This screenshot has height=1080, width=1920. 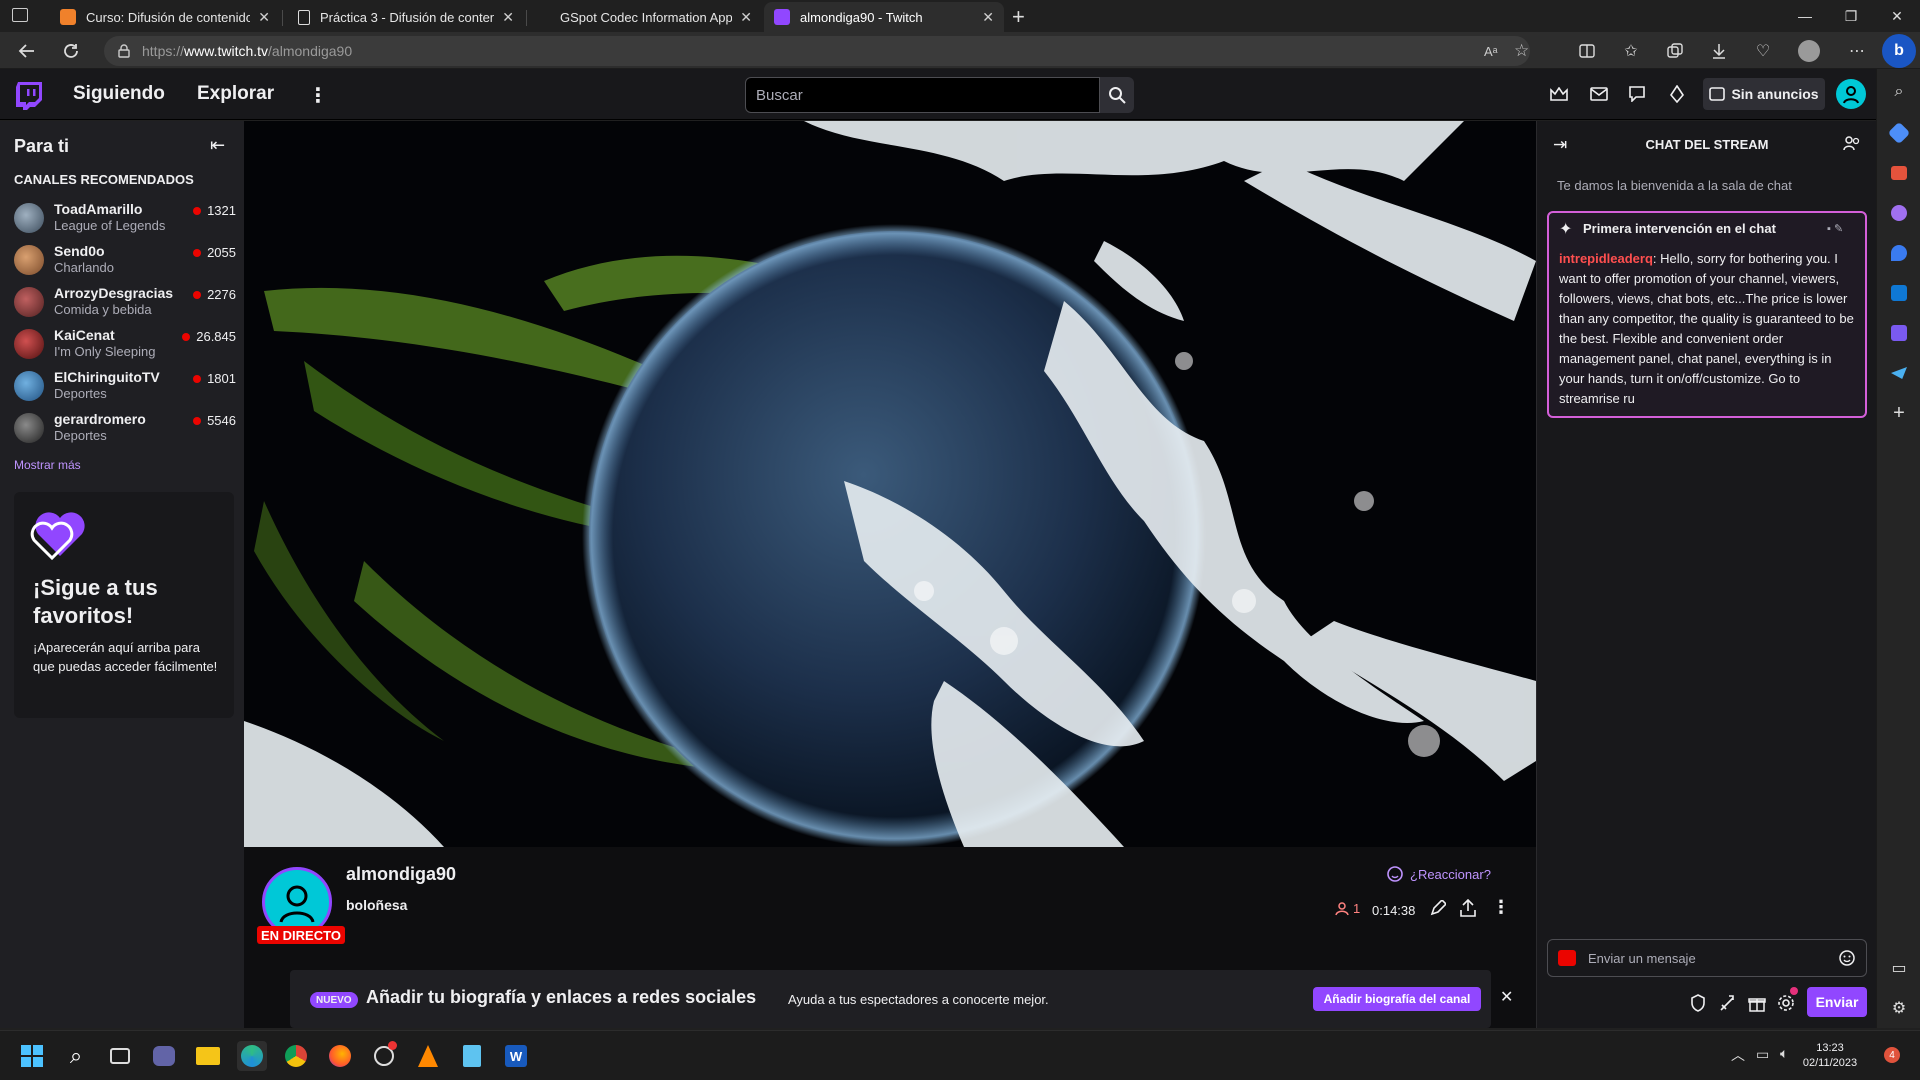 What do you see at coordinates (208, 1056) in the screenshot?
I see `file-explorer-icon` at bounding box center [208, 1056].